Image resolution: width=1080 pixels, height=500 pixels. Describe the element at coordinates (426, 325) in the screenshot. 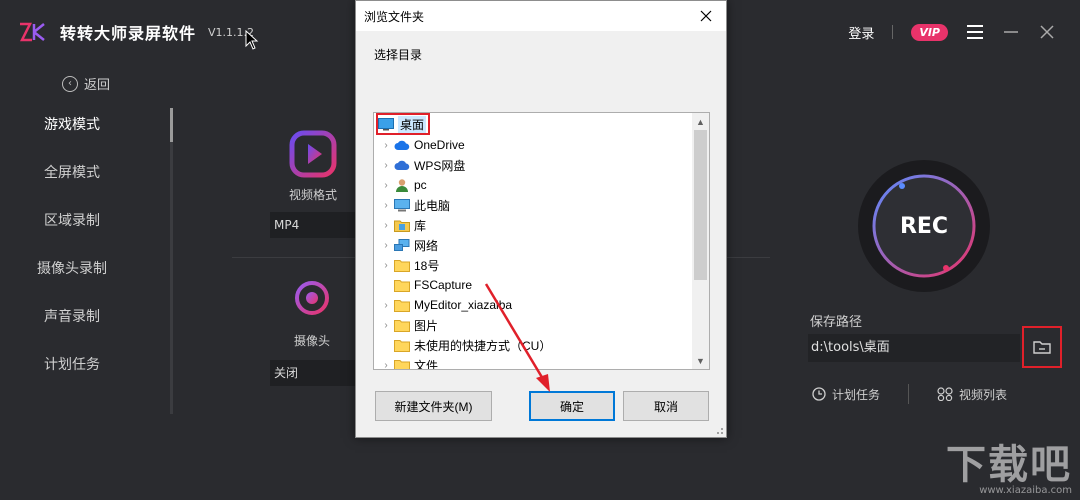

I see `tree-item-label: 图片` at that location.